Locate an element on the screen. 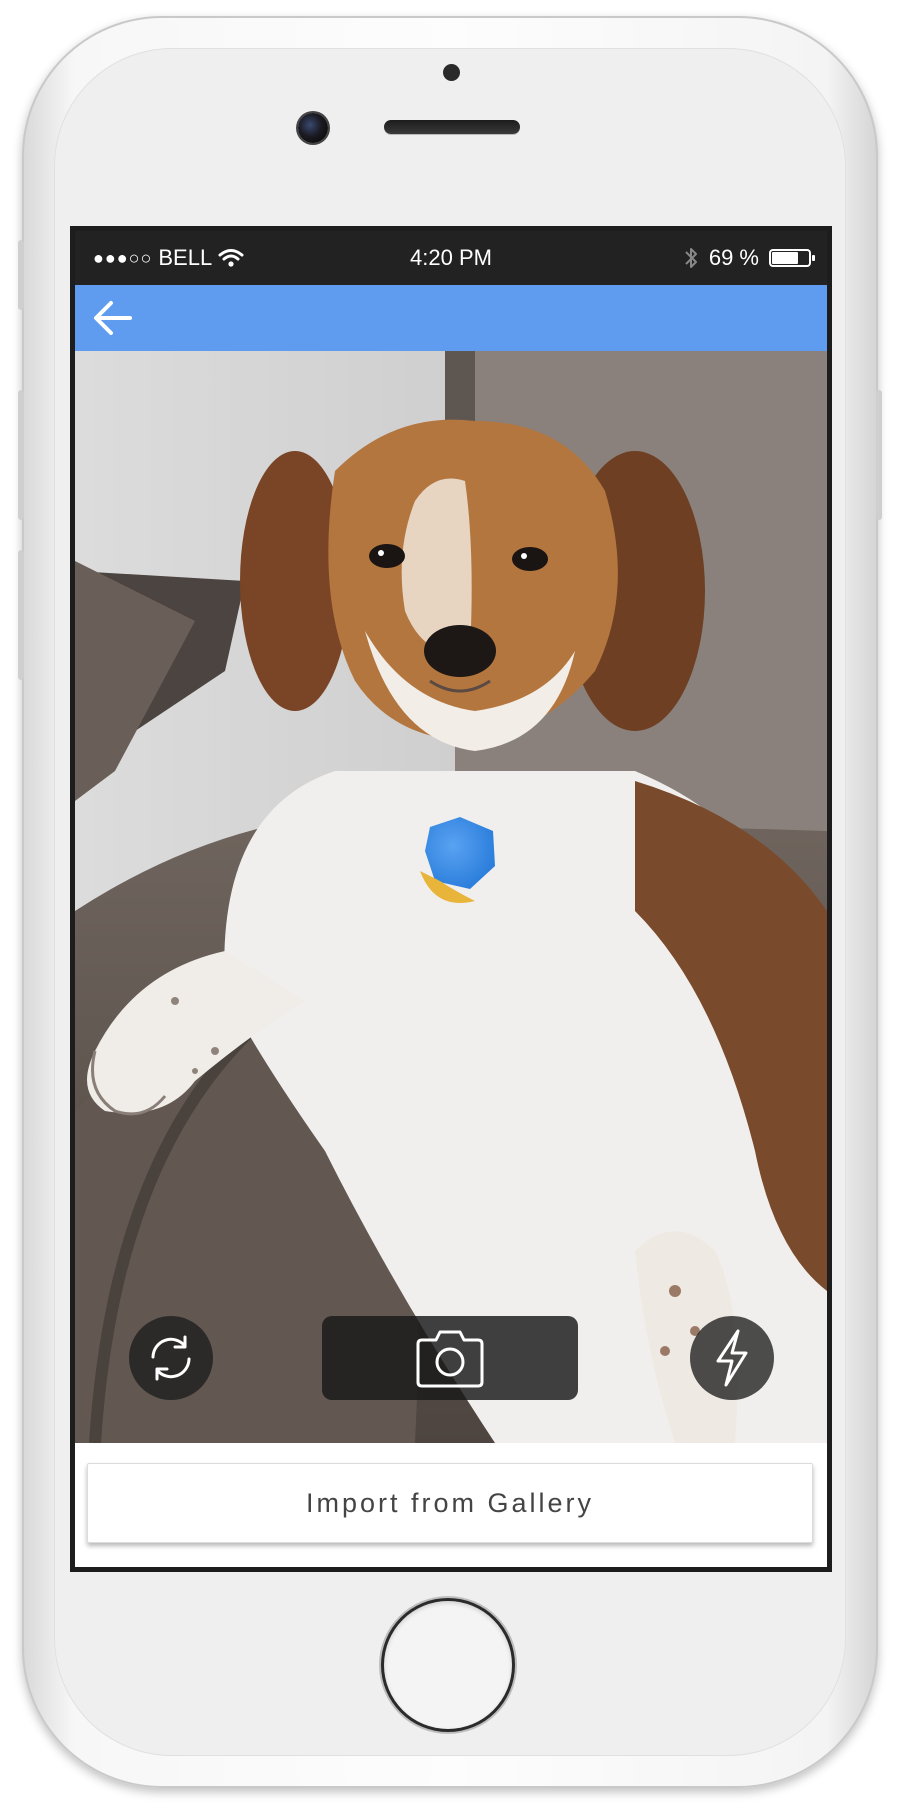 This screenshot has height=1816, width=920. flash-button is located at coordinates (732, 1358).